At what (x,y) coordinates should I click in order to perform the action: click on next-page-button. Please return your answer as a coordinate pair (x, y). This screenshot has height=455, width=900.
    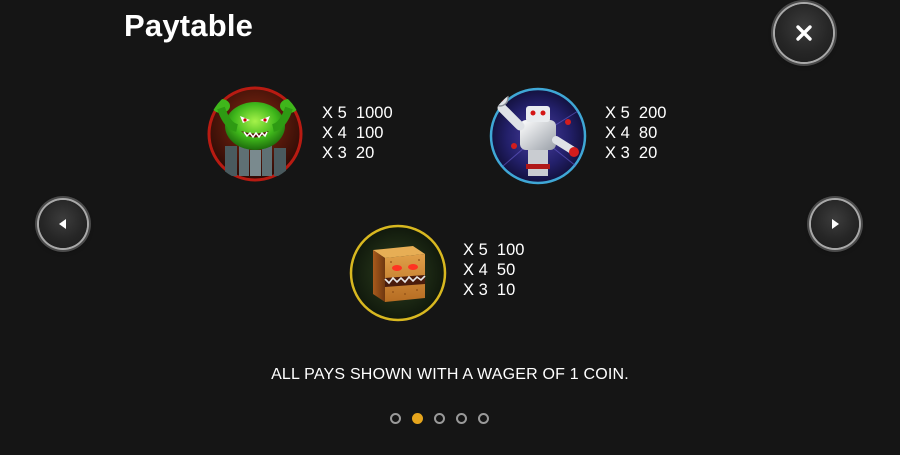
    Looking at the image, I should click on (835, 224).